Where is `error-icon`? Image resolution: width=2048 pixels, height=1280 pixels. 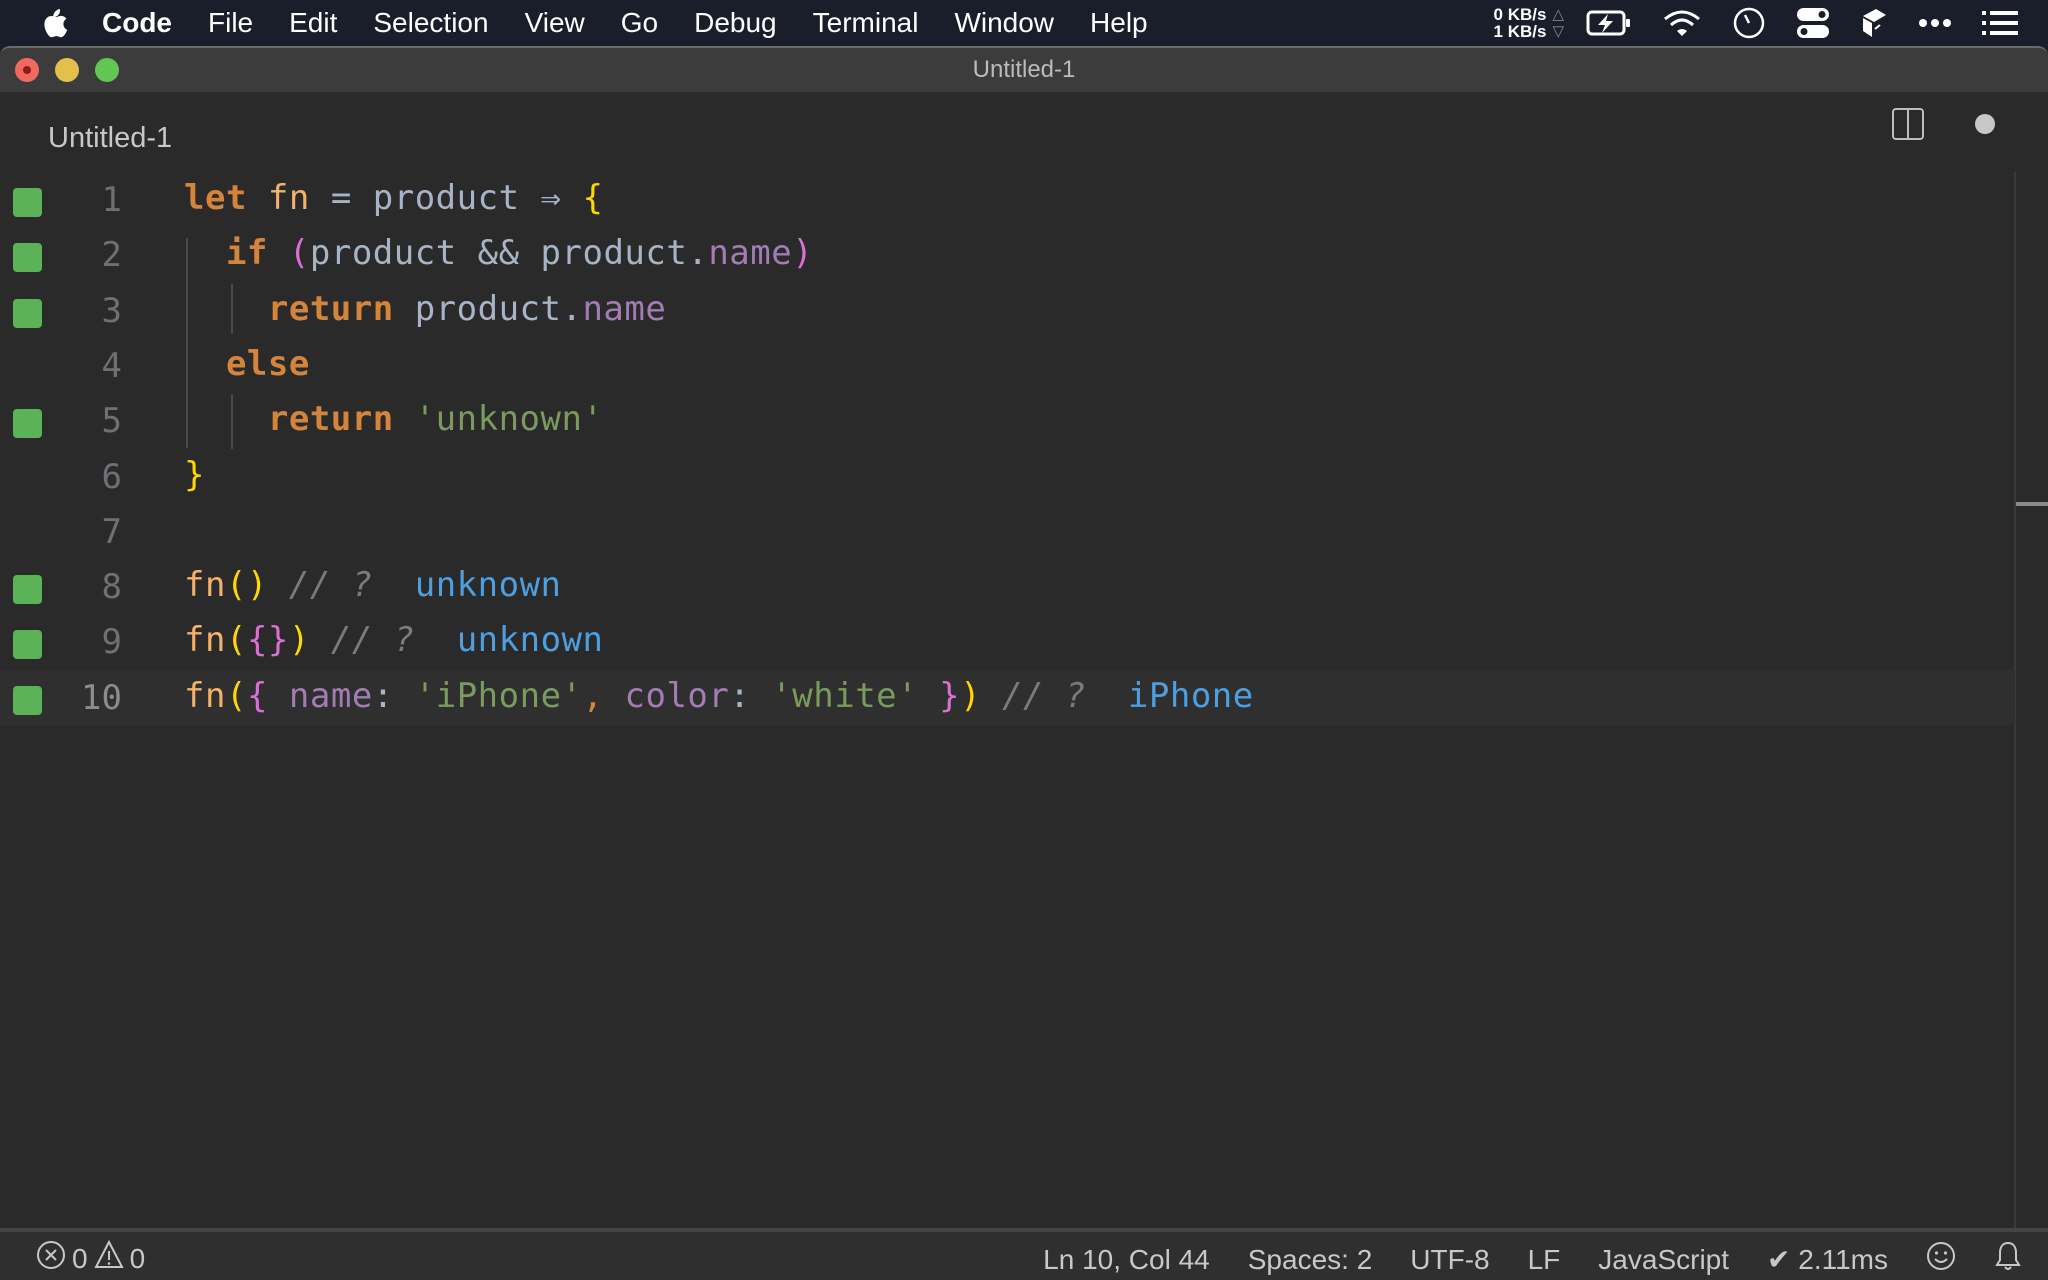 error-icon is located at coordinates (51, 1258).